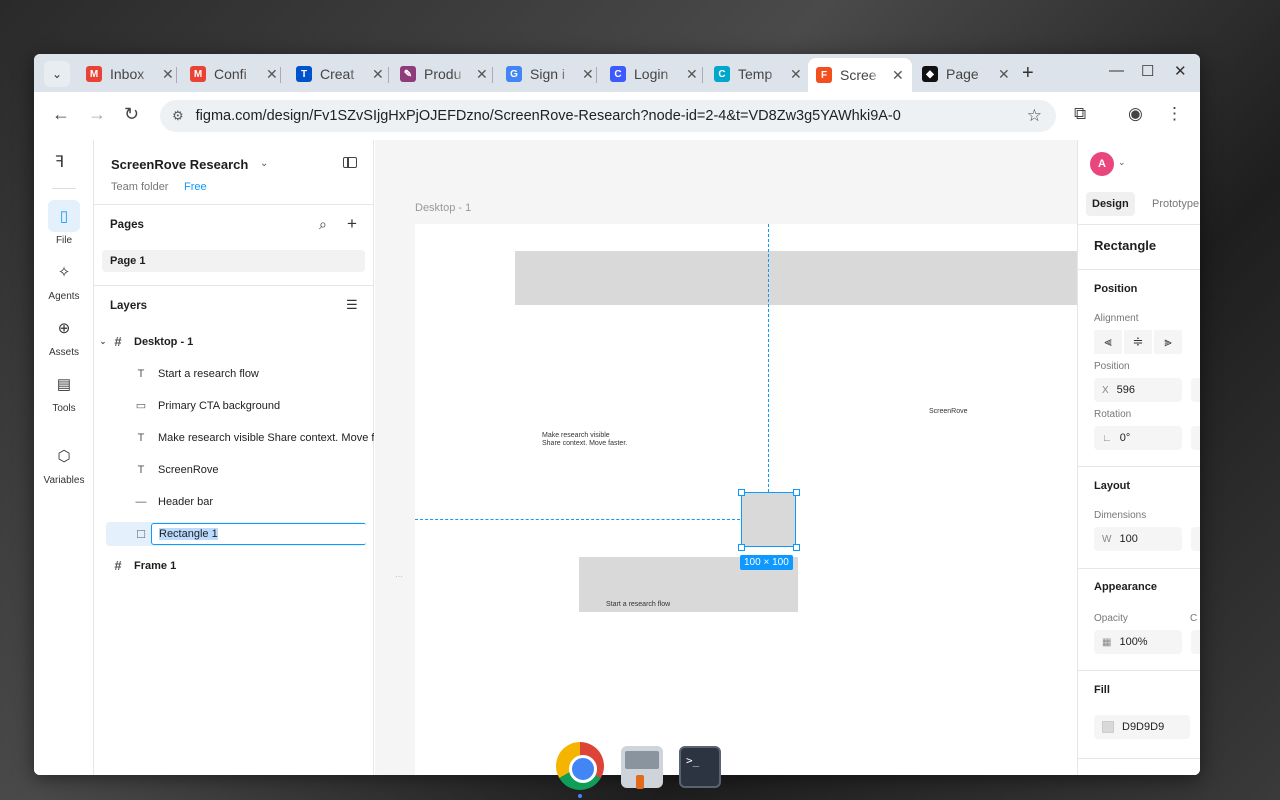 The image size is (1280, 800). Describe the element at coordinates (580, 766) in the screenshot. I see `chrome-dock-icon` at that location.